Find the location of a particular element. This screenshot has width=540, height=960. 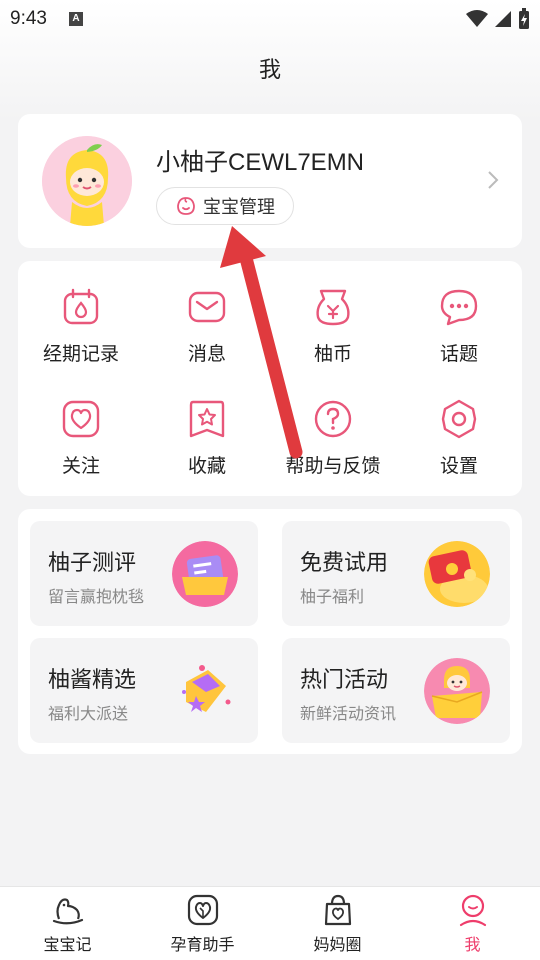

tab-label: 宝宝记 is located at coordinates (67, 944).